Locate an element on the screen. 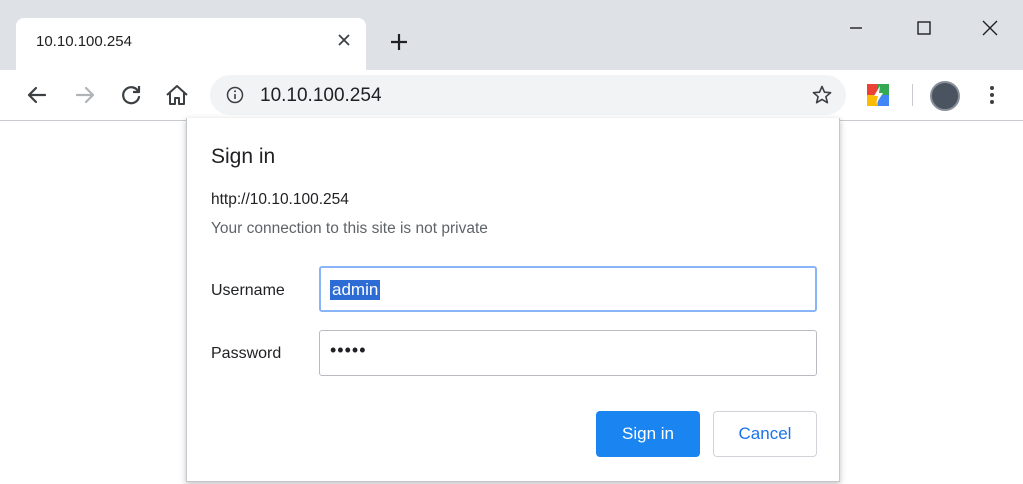 The height and width of the screenshot is (484, 1023). info-icon is located at coordinates (235, 95).